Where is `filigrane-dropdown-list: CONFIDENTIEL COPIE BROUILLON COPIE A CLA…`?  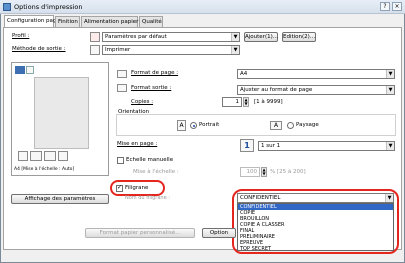
filigrane-dropdown-list: CONFIDENTIEL COPIE BROUILLON COPIE A CLA… is located at coordinates (315, 227).